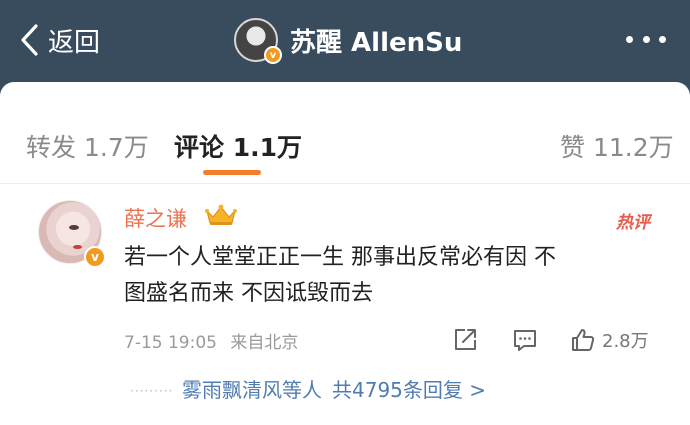 Image resolution: width=690 pixels, height=425 pixels. What do you see at coordinates (155, 218) in the screenshot?
I see `comment-username: 薛之谦` at bounding box center [155, 218].